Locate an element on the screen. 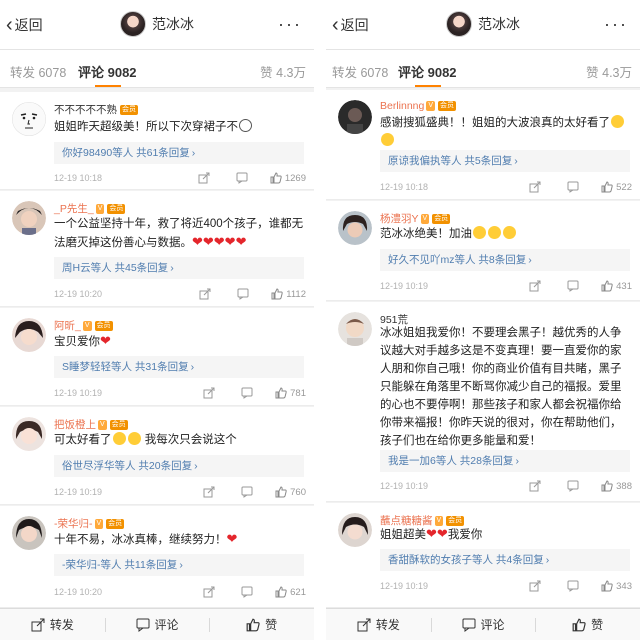 This screenshot has height=640, width=640. like-button: 343 is located at coordinates (616, 586).